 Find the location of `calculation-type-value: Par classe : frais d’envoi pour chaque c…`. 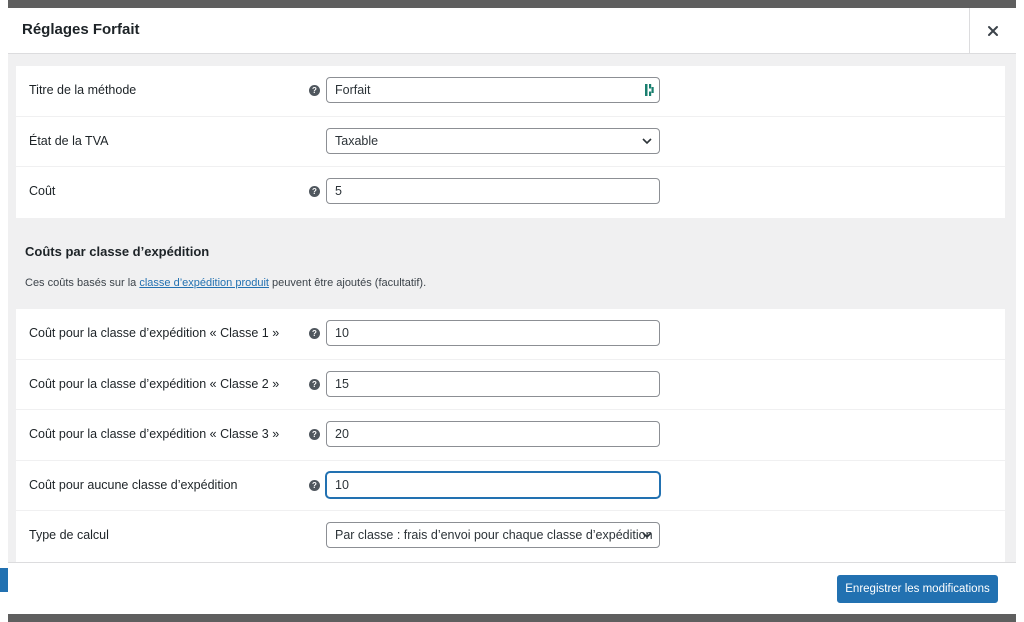

calculation-type-value: Par classe : frais d’envoi pour chaque c… is located at coordinates (494, 535).